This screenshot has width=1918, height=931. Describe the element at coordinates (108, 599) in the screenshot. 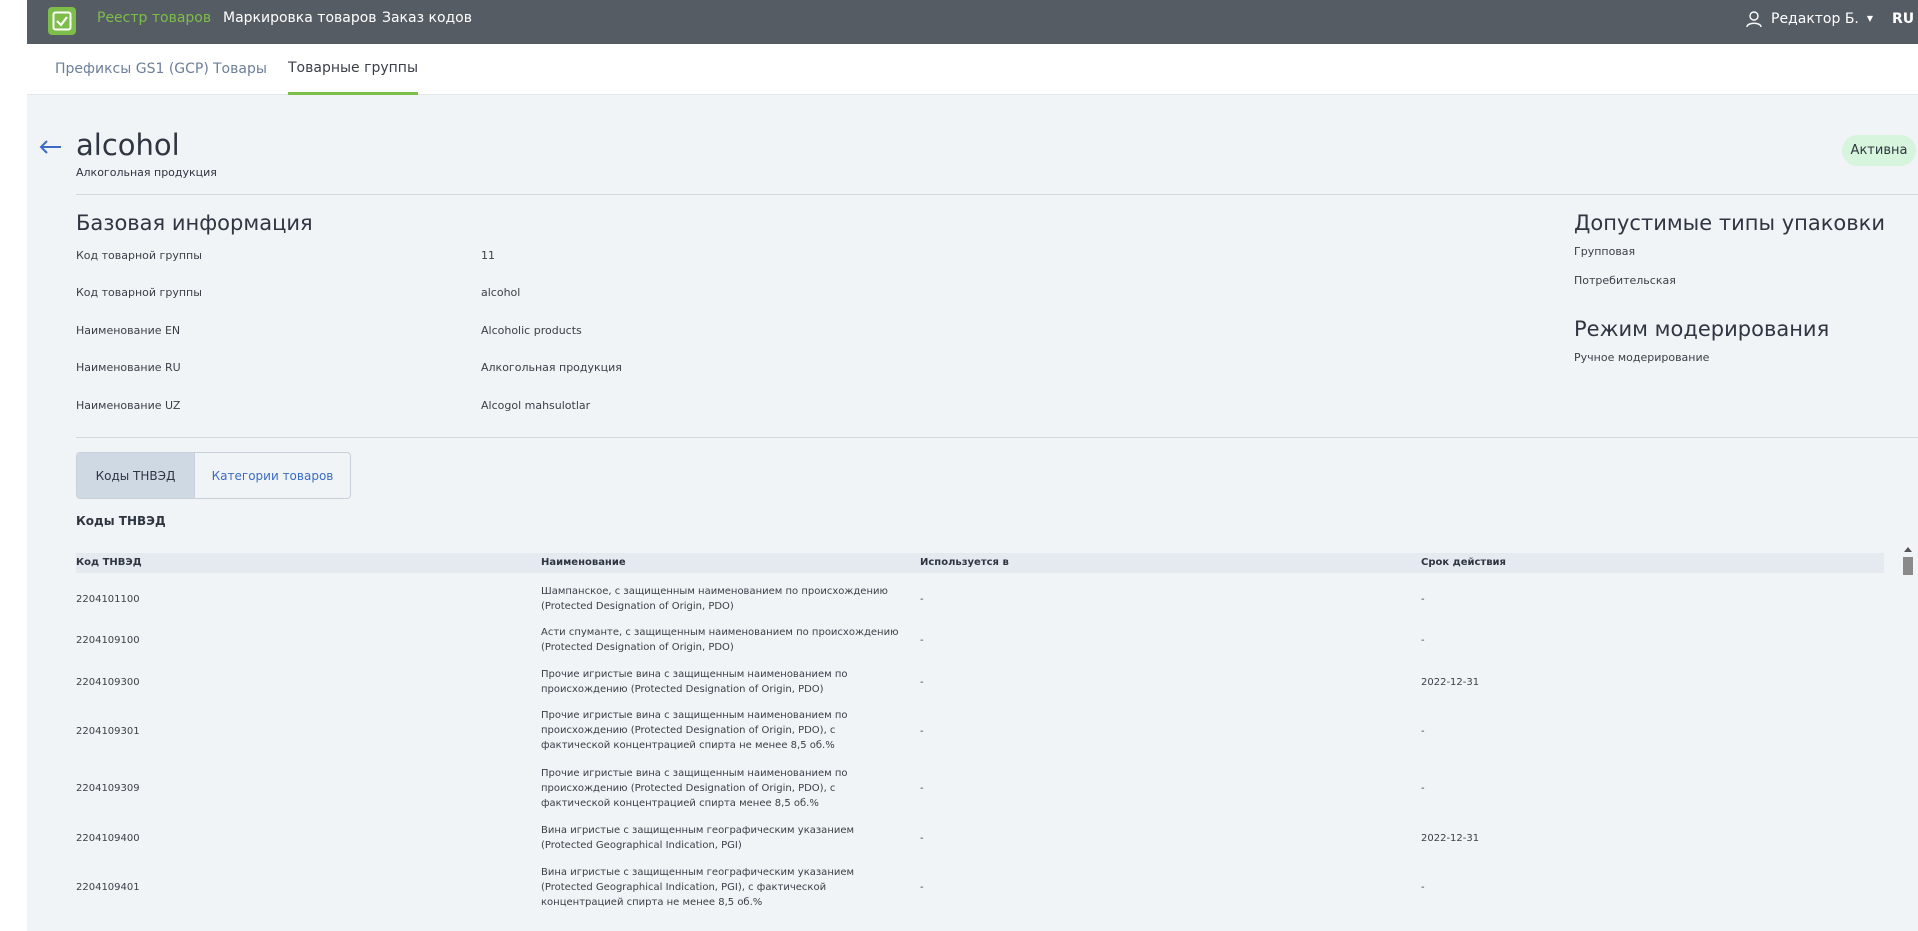

I see `cell-code: 2204101100` at that location.